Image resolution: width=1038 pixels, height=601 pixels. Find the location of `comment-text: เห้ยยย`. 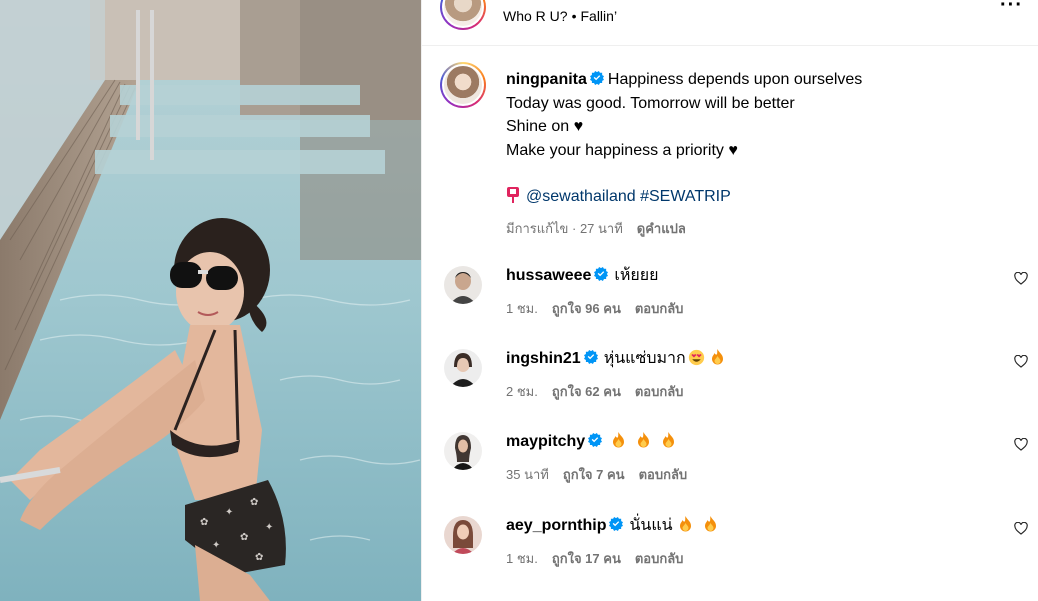

comment-text: เห้ยยย is located at coordinates (636, 275).